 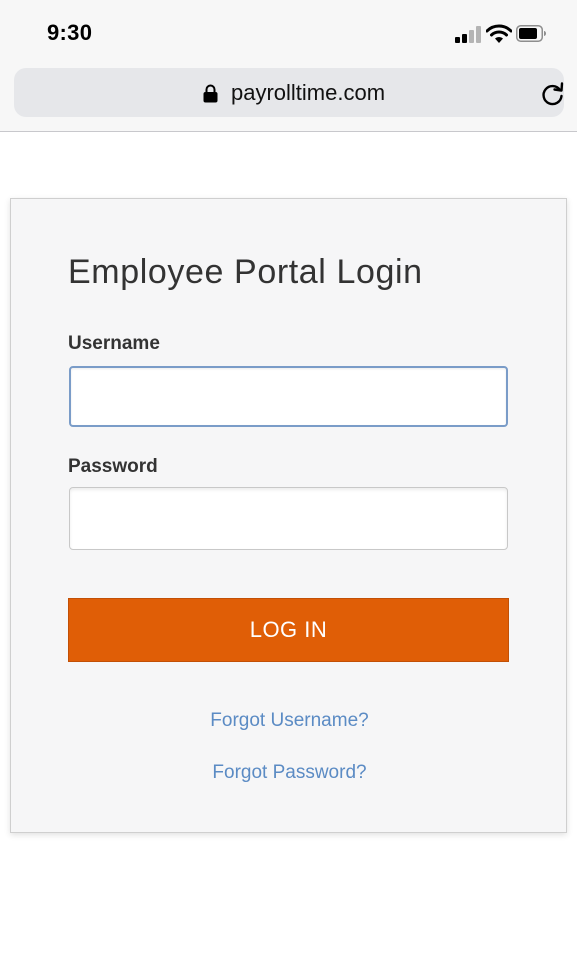 What do you see at coordinates (553, 94) in the screenshot?
I see `reload-icon` at bounding box center [553, 94].